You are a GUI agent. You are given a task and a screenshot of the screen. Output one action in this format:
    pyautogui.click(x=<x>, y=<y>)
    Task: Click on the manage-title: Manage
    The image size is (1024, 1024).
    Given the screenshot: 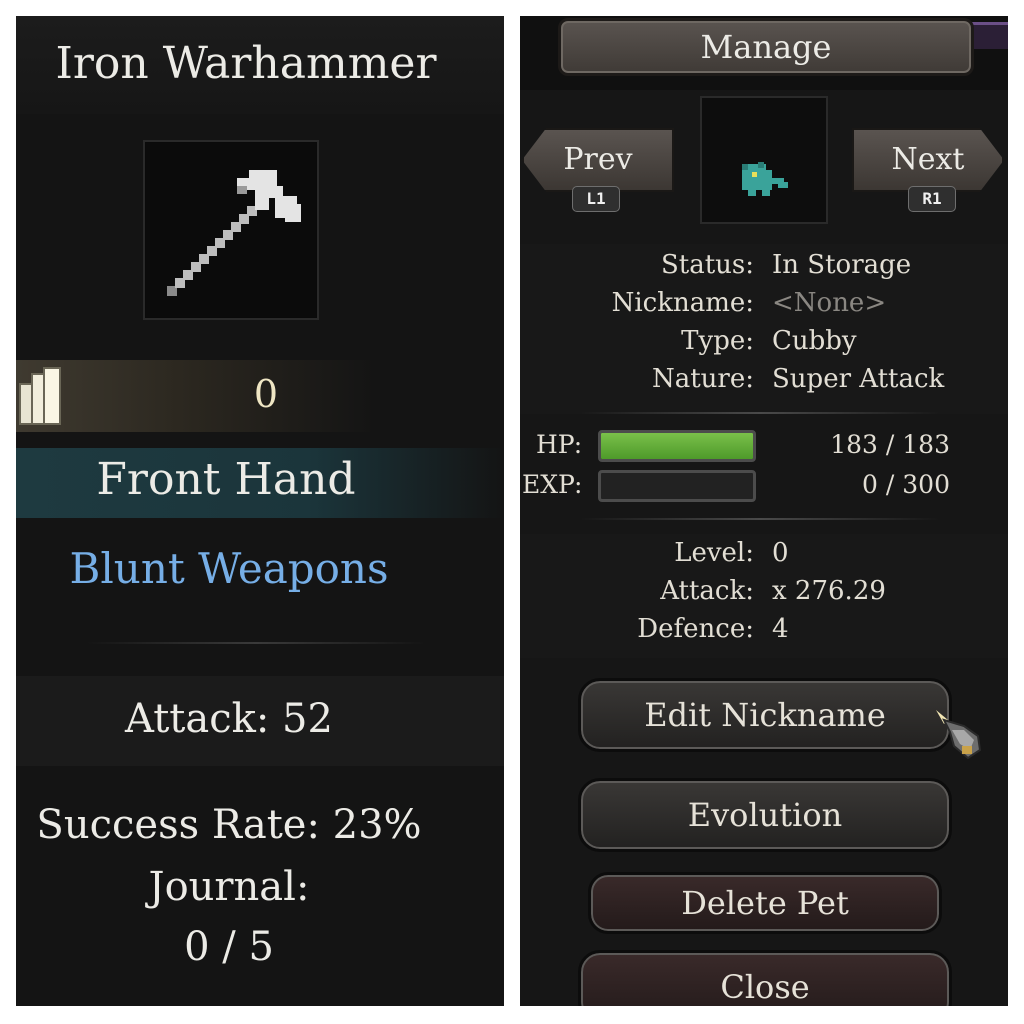 What is the action you would take?
    pyautogui.click(x=766, y=47)
    